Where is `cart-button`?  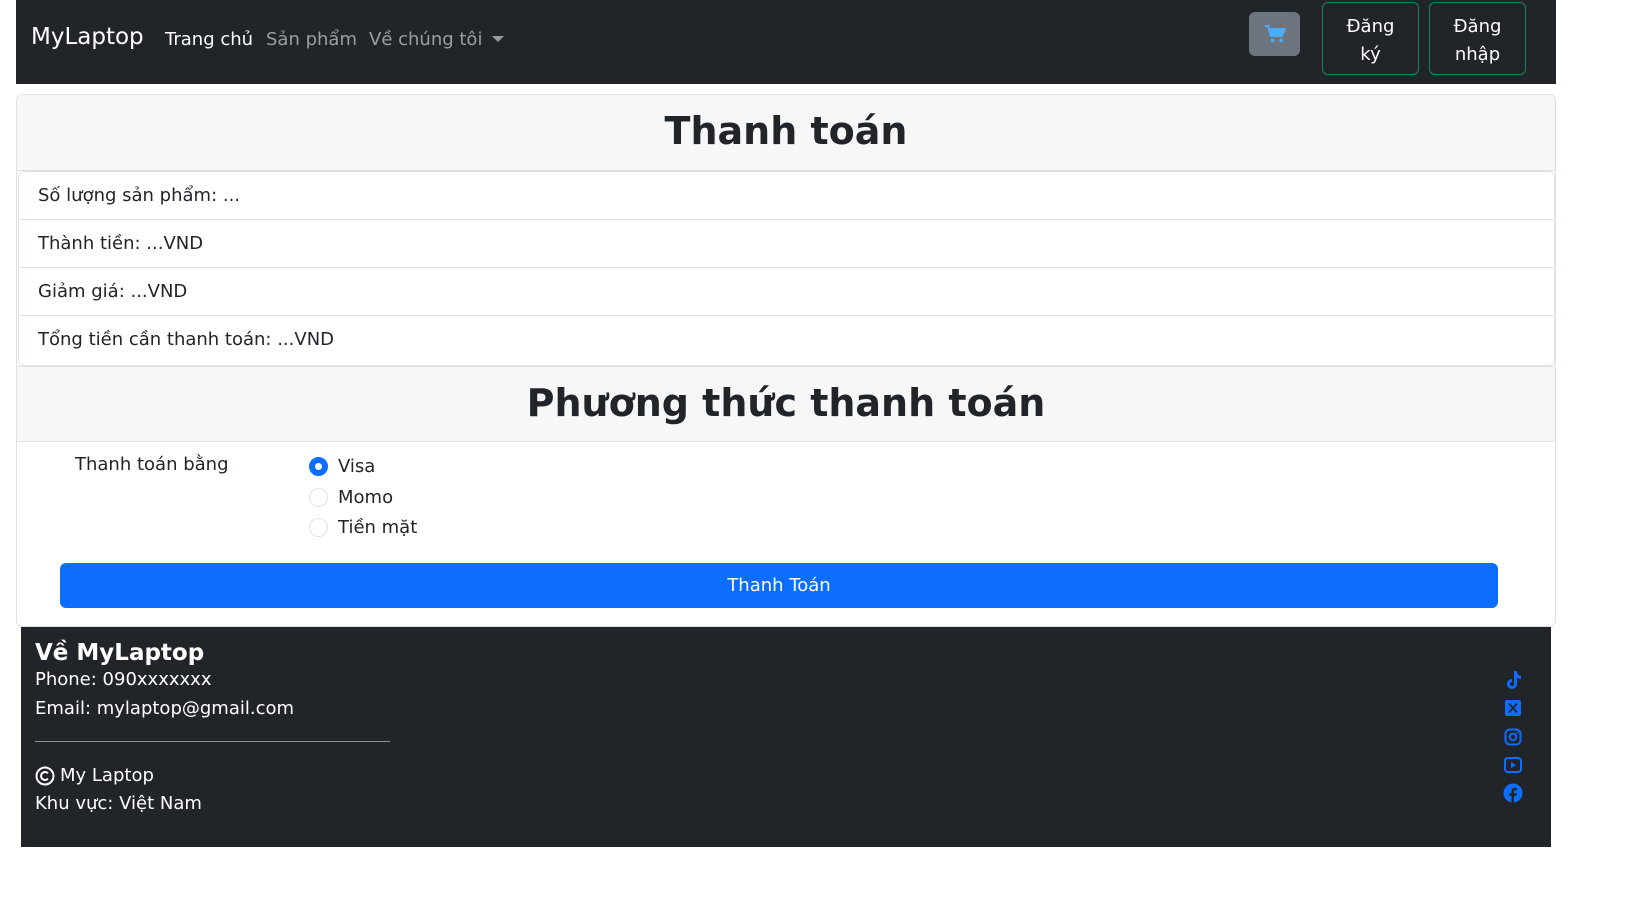 cart-button is located at coordinates (1274, 34).